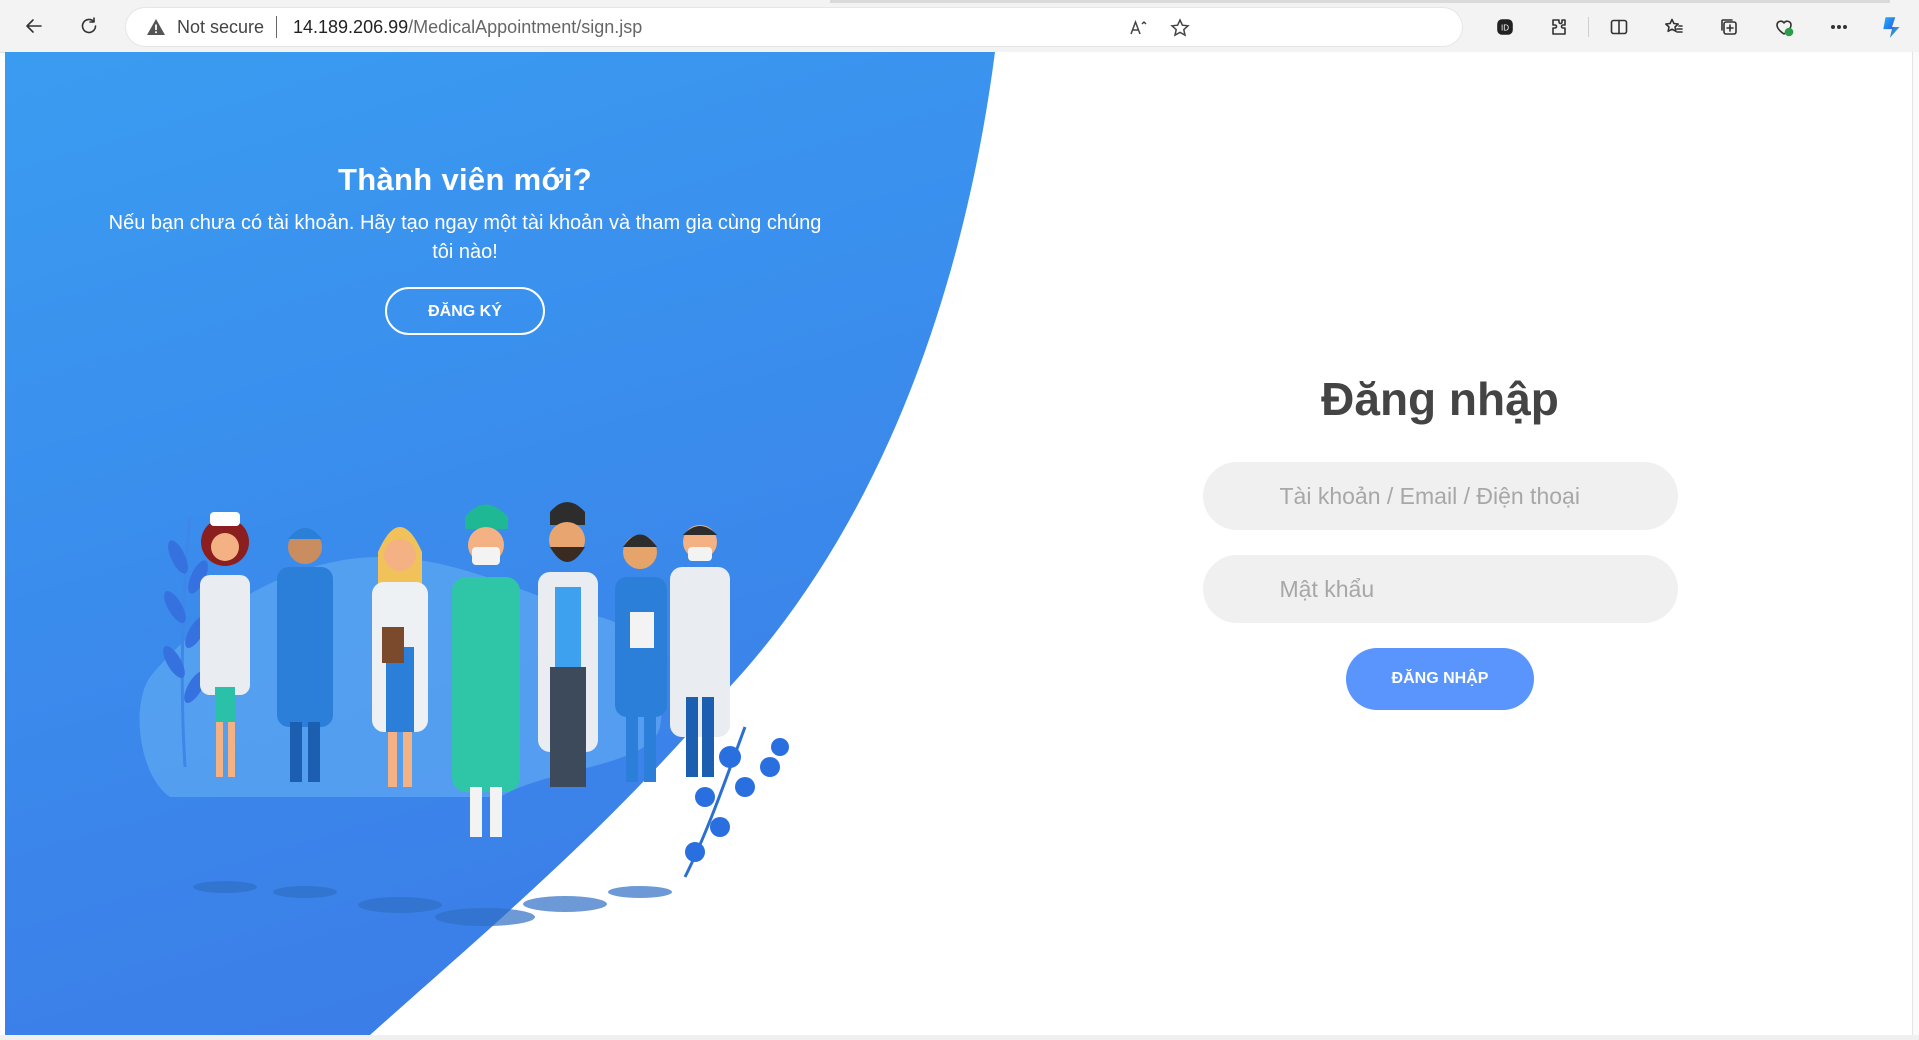 This screenshot has height=1040, width=1919. Describe the element at coordinates (1784, 27) in the screenshot. I see `browser-essentials-icon` at that location.